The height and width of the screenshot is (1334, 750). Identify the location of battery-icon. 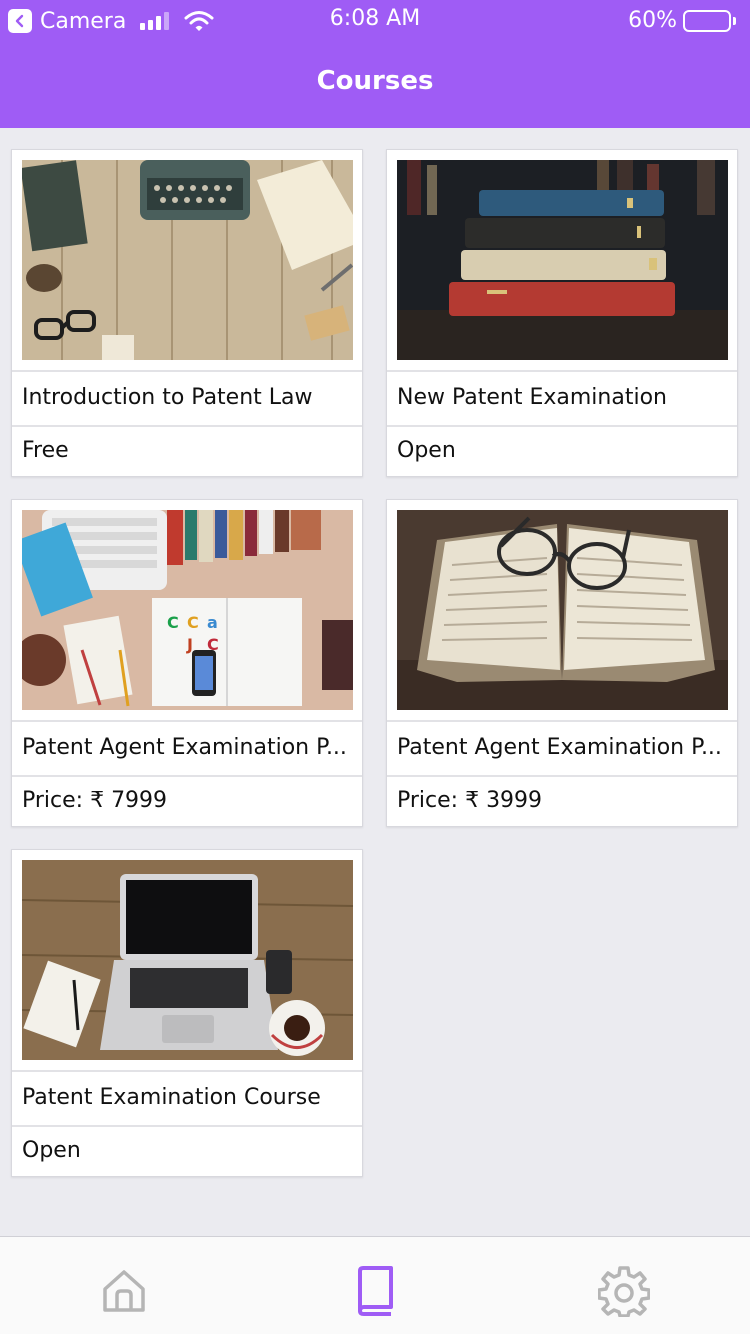
(707, 20).